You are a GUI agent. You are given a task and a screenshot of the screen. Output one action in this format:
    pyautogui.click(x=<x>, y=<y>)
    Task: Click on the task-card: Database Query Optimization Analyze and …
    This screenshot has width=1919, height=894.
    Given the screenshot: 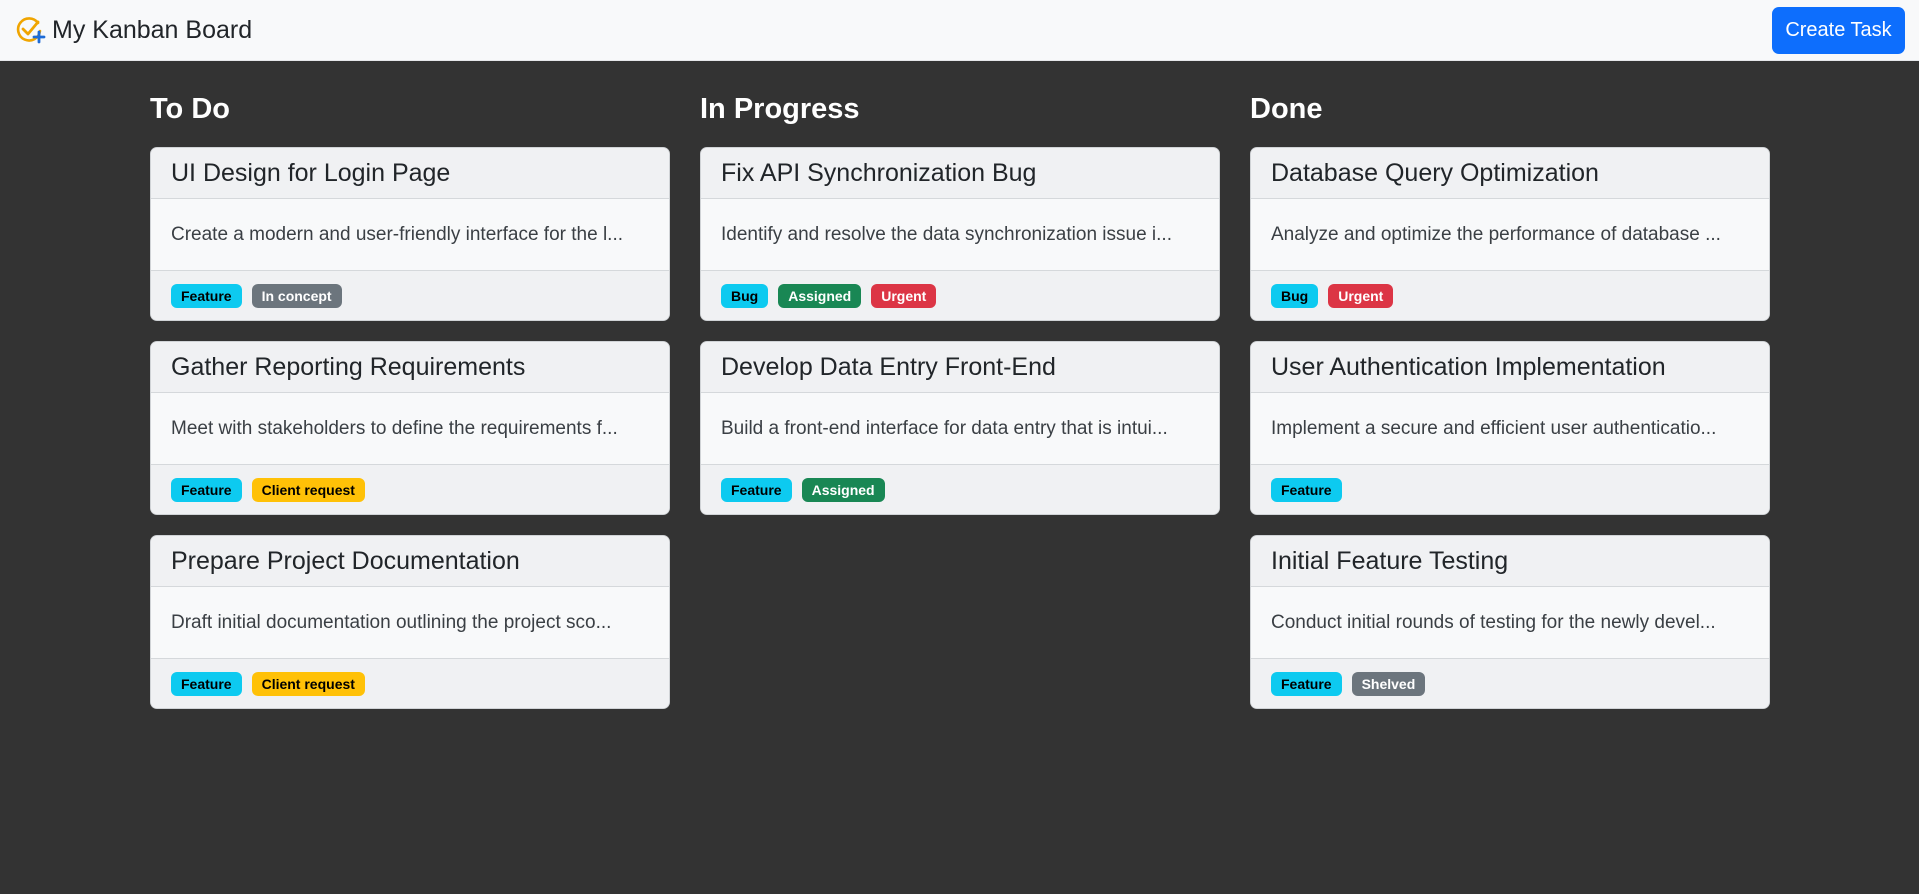 What is the action you would take?
    pyautogui.click(x=1510, y=234)
    